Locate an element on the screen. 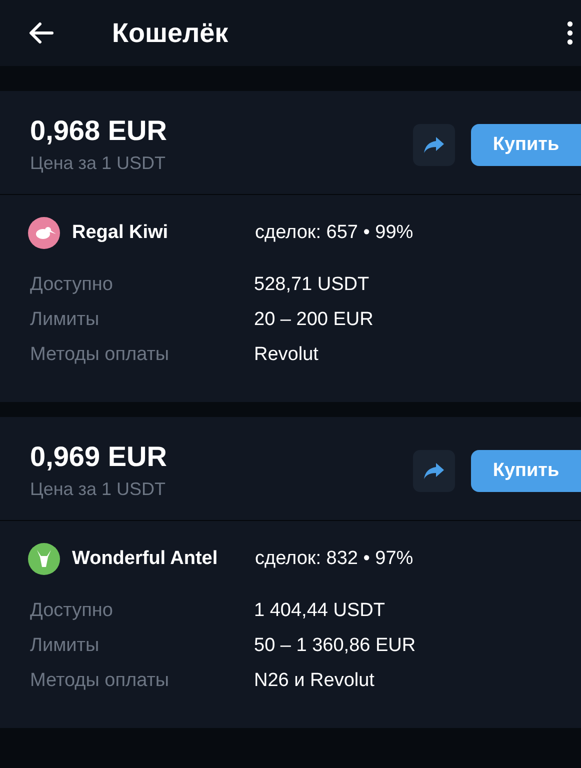 This screenshot has height=768, width=581. more-menu-icon is located at coordinates (570, 33).